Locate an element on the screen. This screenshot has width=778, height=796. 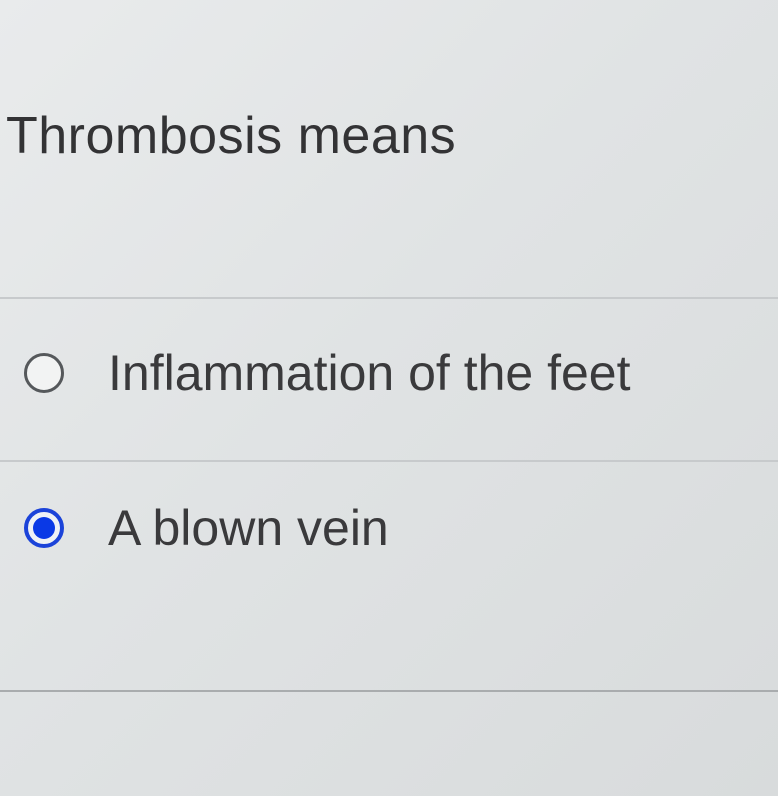
answer-option-inflammation: Inflammation of the feet is located at coordinates (327, 373).